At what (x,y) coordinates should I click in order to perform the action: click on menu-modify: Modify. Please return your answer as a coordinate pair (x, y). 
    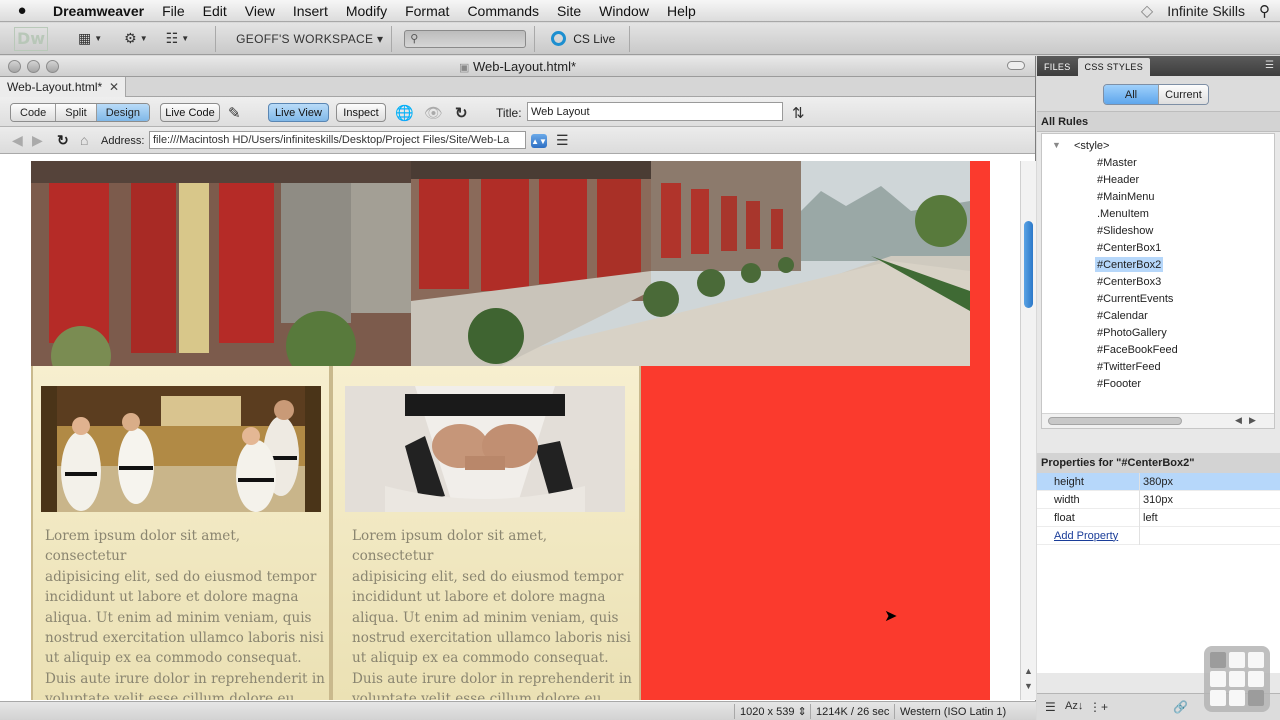
    Looking at the image, I should click on (366, 11).